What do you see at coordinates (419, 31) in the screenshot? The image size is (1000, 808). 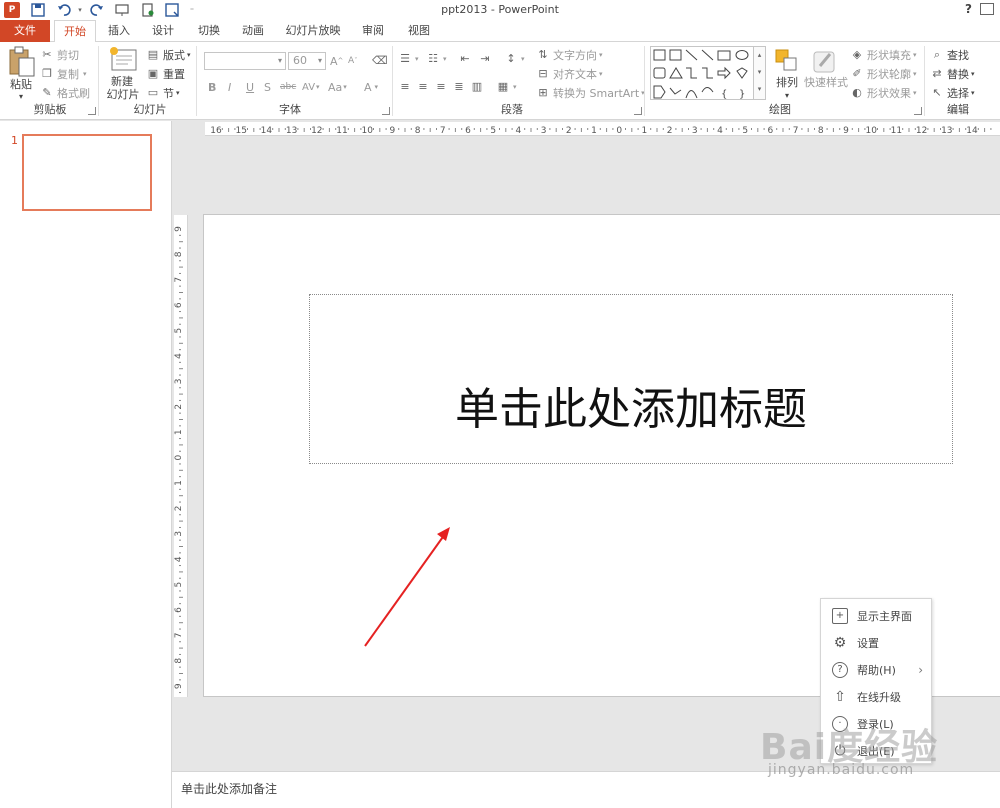 I see `tab-view: 视图` at bounding box center [419, 31].